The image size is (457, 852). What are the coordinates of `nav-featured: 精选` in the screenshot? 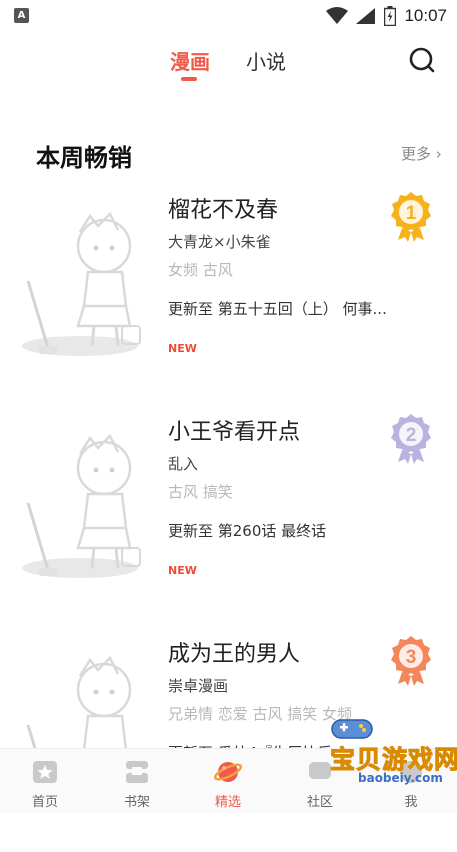 It's located at (228, 781).